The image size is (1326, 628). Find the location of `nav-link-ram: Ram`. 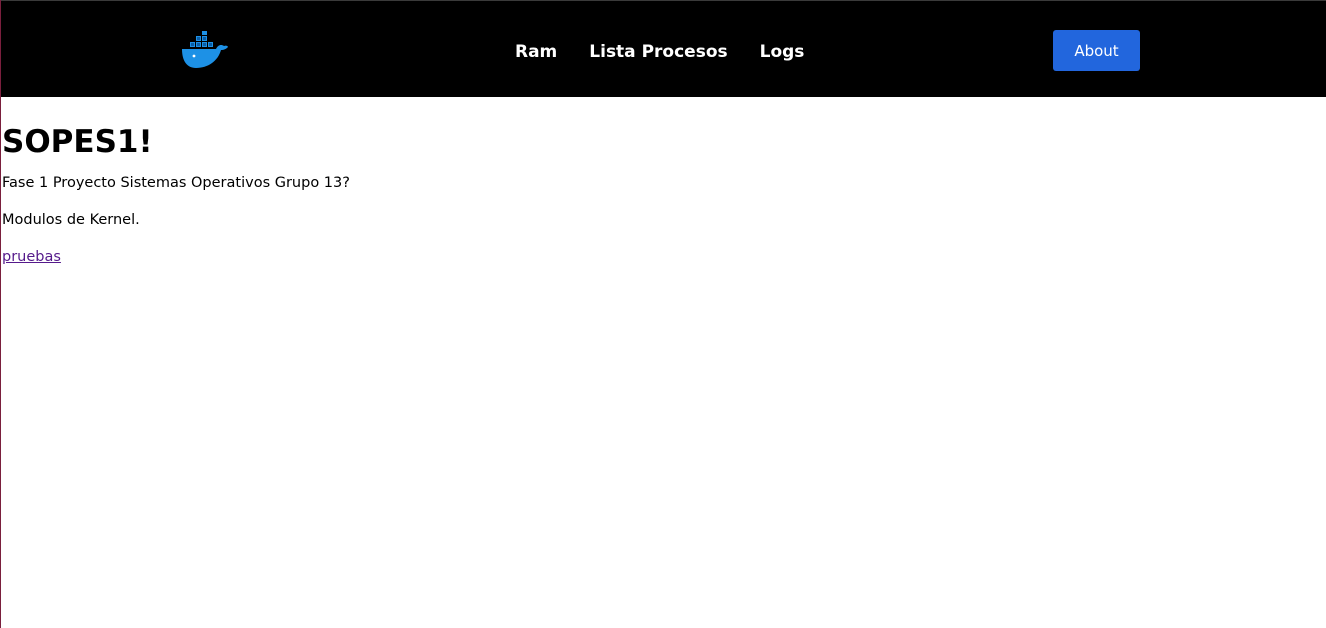

nav-link-ram: Ram is located at coordinates (536, 52).